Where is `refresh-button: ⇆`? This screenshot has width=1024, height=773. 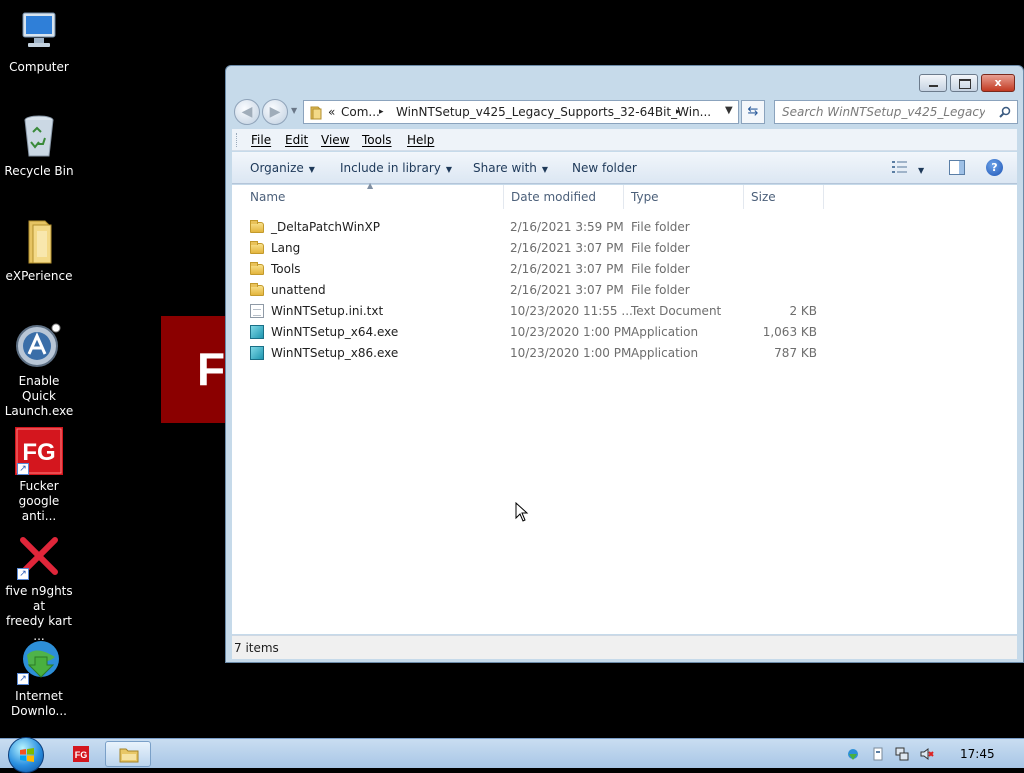
refresh-button: ⇆ is located at coordinates (753, 112).